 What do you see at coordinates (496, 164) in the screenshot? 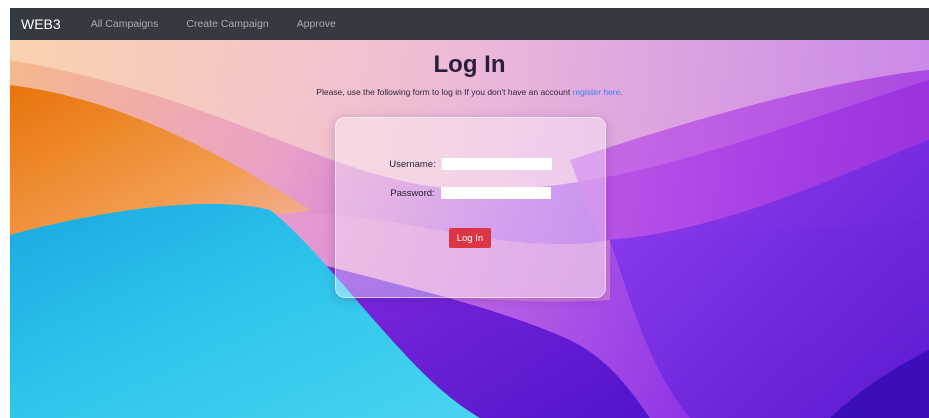
I see `username-input` at bounding box center [496, 164].